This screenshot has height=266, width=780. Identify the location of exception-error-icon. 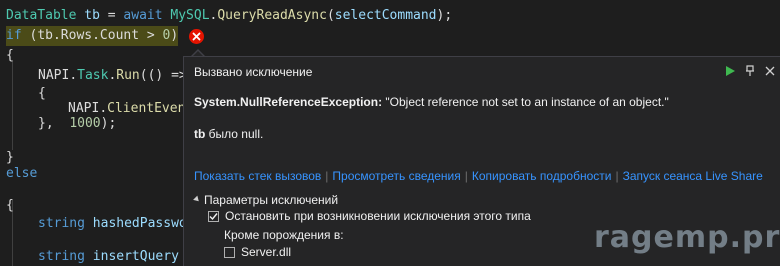
(196, 36).